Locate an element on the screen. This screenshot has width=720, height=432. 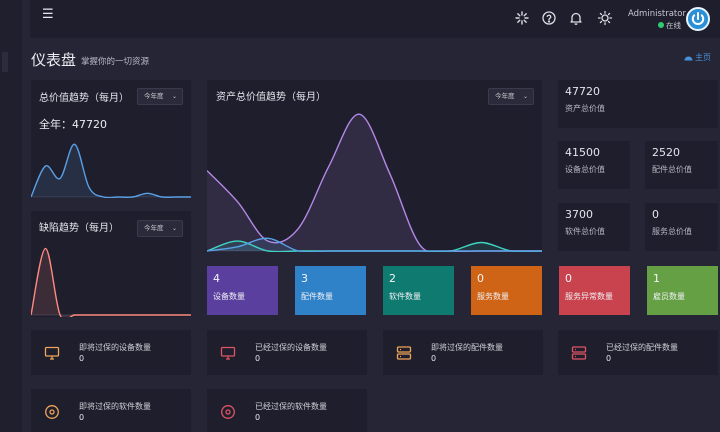
avatar is located at coordinates (698, 19).